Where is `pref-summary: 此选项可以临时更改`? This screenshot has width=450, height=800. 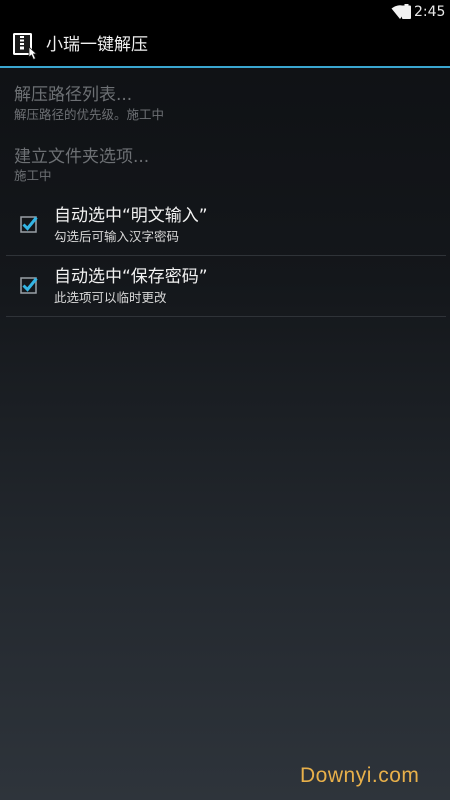 pref-summary: 此选项可以临时更改 is located at coordinates (110, 297).